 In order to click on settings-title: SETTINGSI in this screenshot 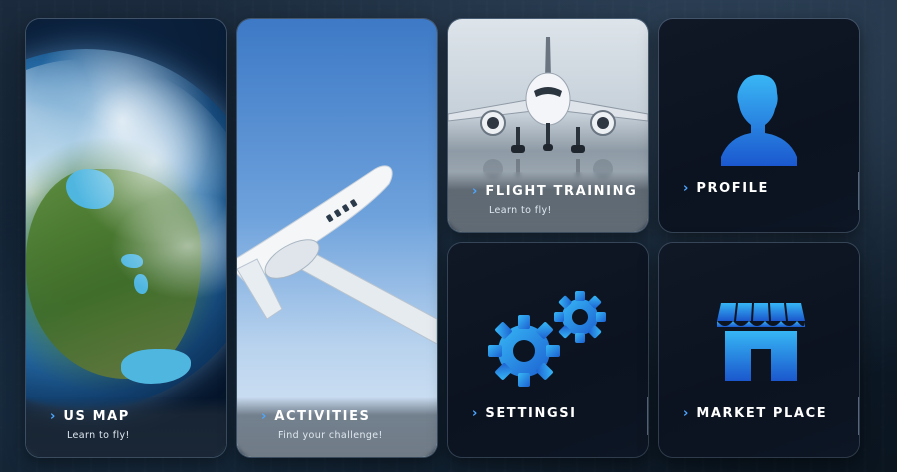, I will do `click(531, 413)`.